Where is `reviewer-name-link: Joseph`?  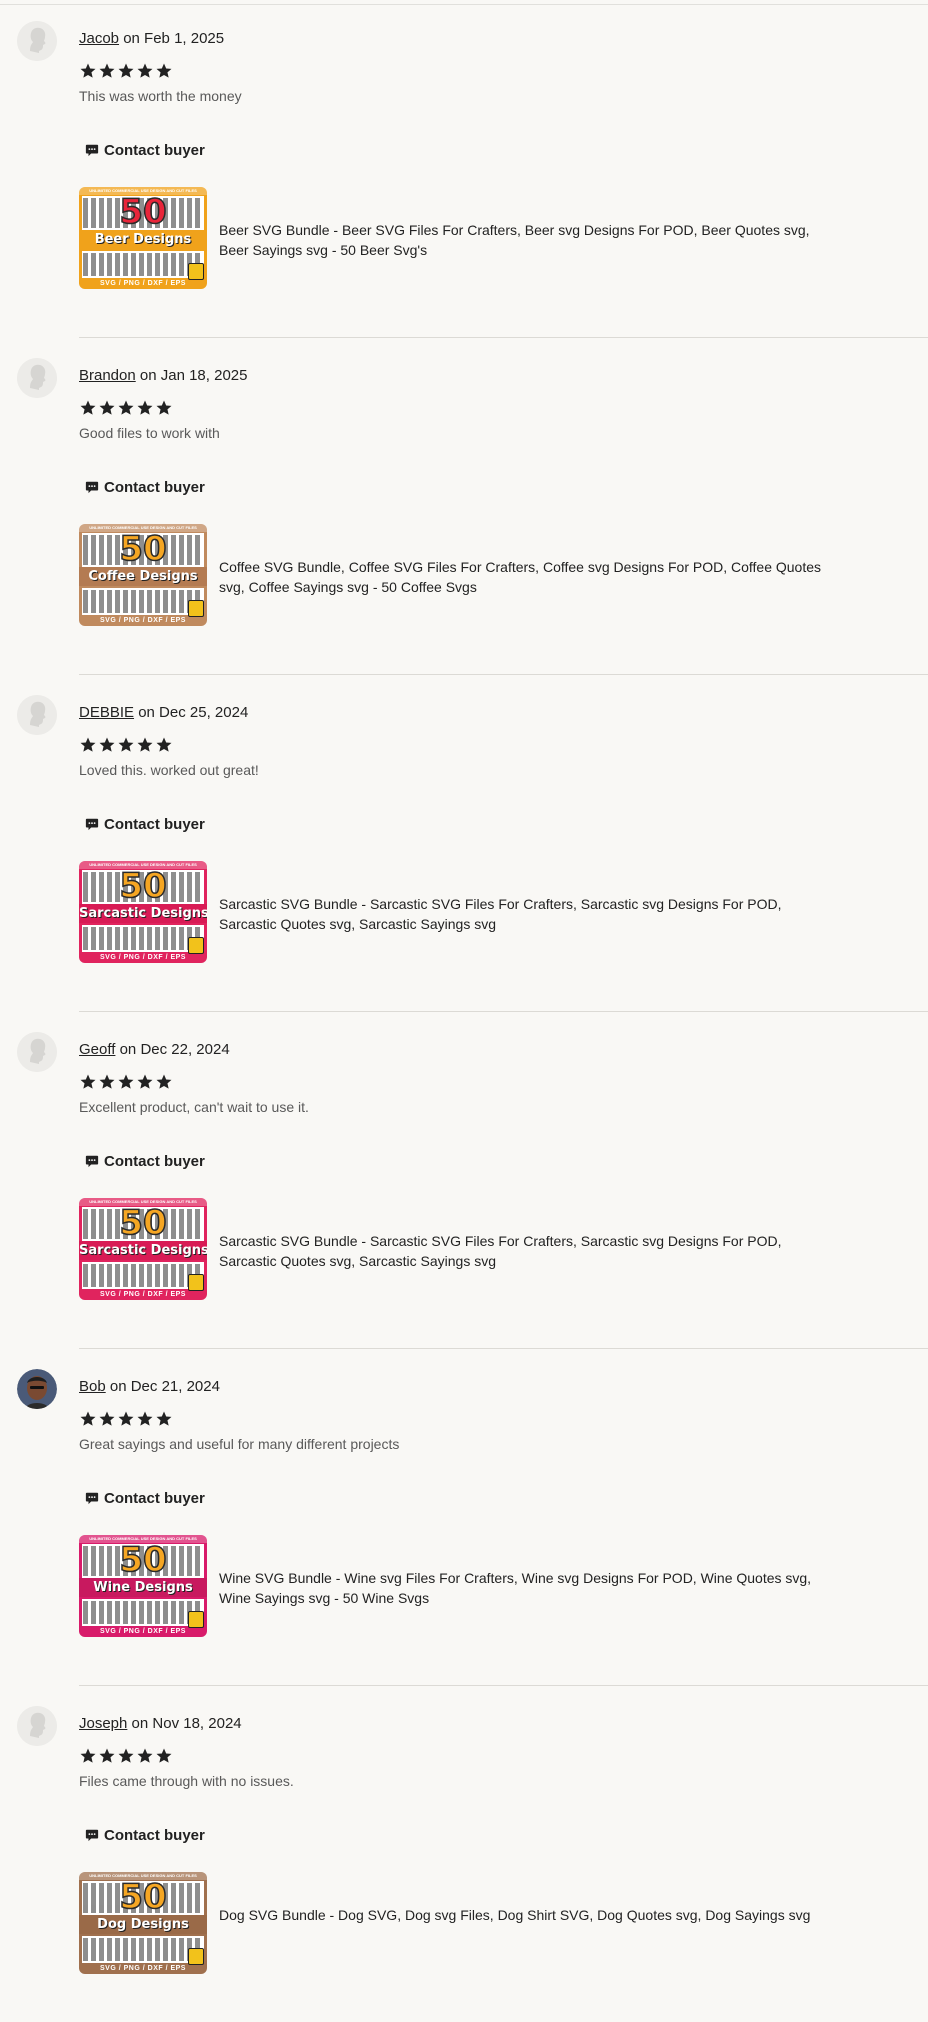 reviewer-name-link: Joseph is located at coordinates (103, 1723).